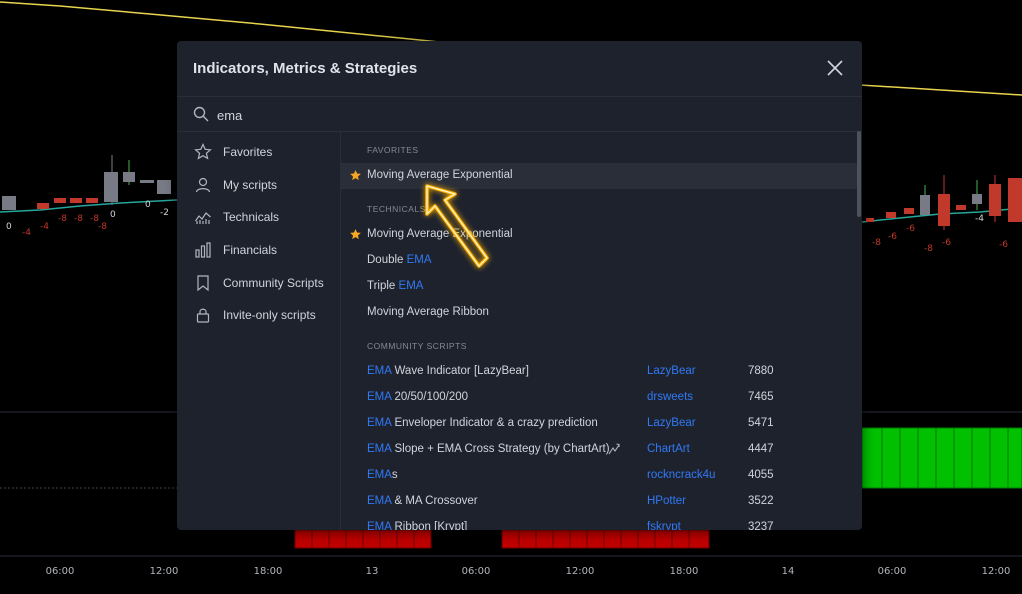  Describe the element at coordinates (761, 501) in the screenshot. I see `likes-count: 3522` at that location.